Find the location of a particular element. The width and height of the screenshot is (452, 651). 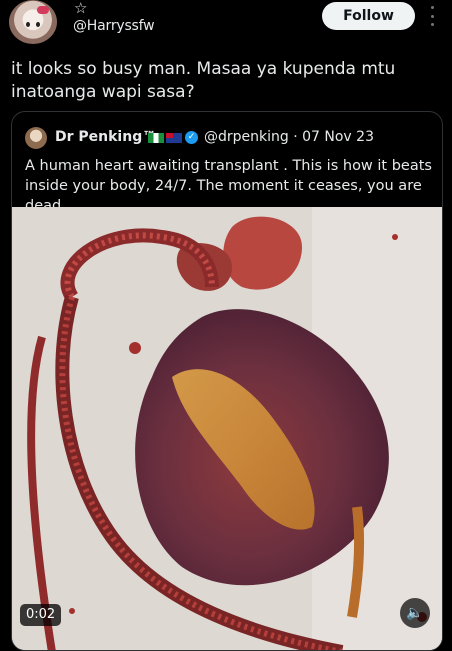

australia-flag-icon is located at coordinates (174, 138).